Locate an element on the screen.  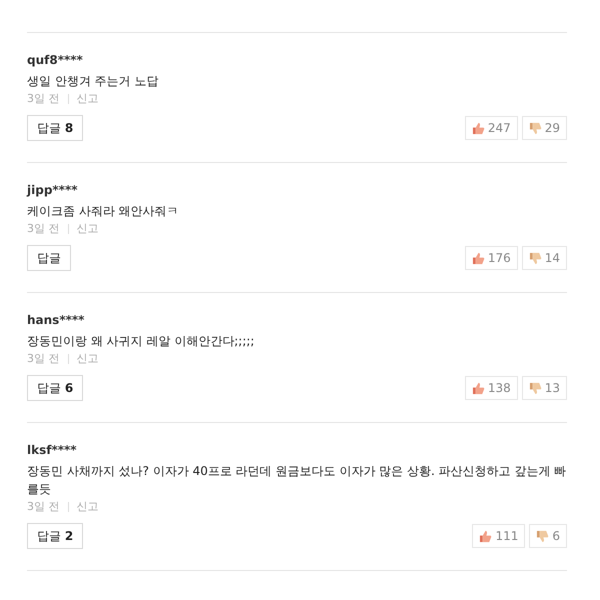
dislike-button: 14 is located at coordinates (544, 258).